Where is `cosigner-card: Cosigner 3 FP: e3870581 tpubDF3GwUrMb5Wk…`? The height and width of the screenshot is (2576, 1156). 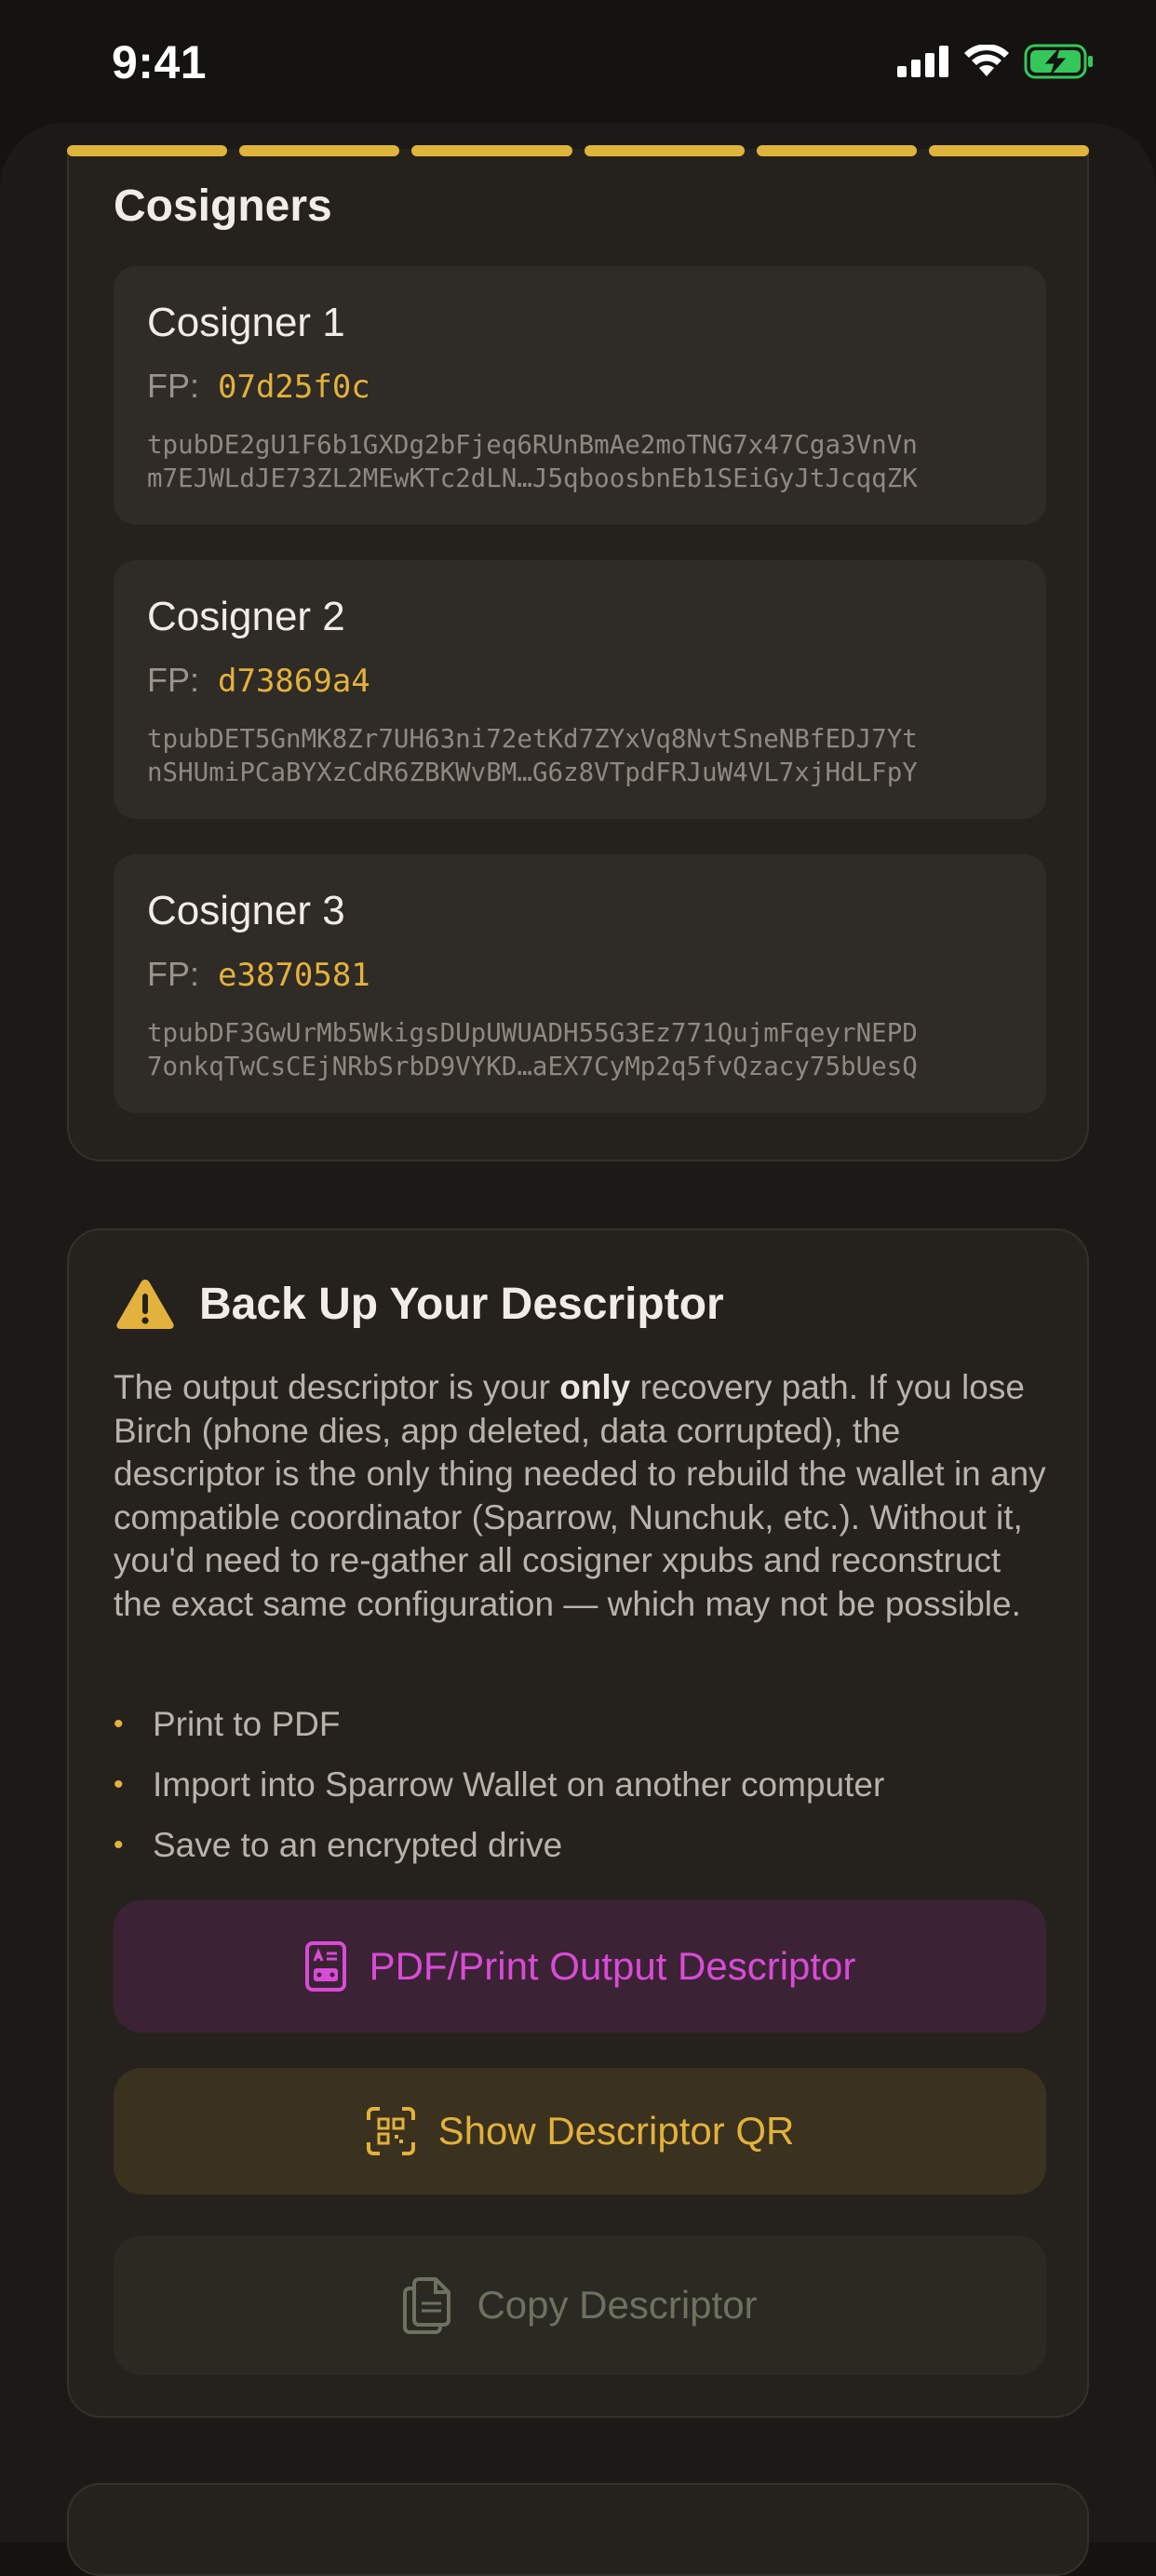
cosigner-card: Cosigner 3 FP: e3870581 tpubDF3GwUrMb5Wk… is located at coordinates (580, 983).